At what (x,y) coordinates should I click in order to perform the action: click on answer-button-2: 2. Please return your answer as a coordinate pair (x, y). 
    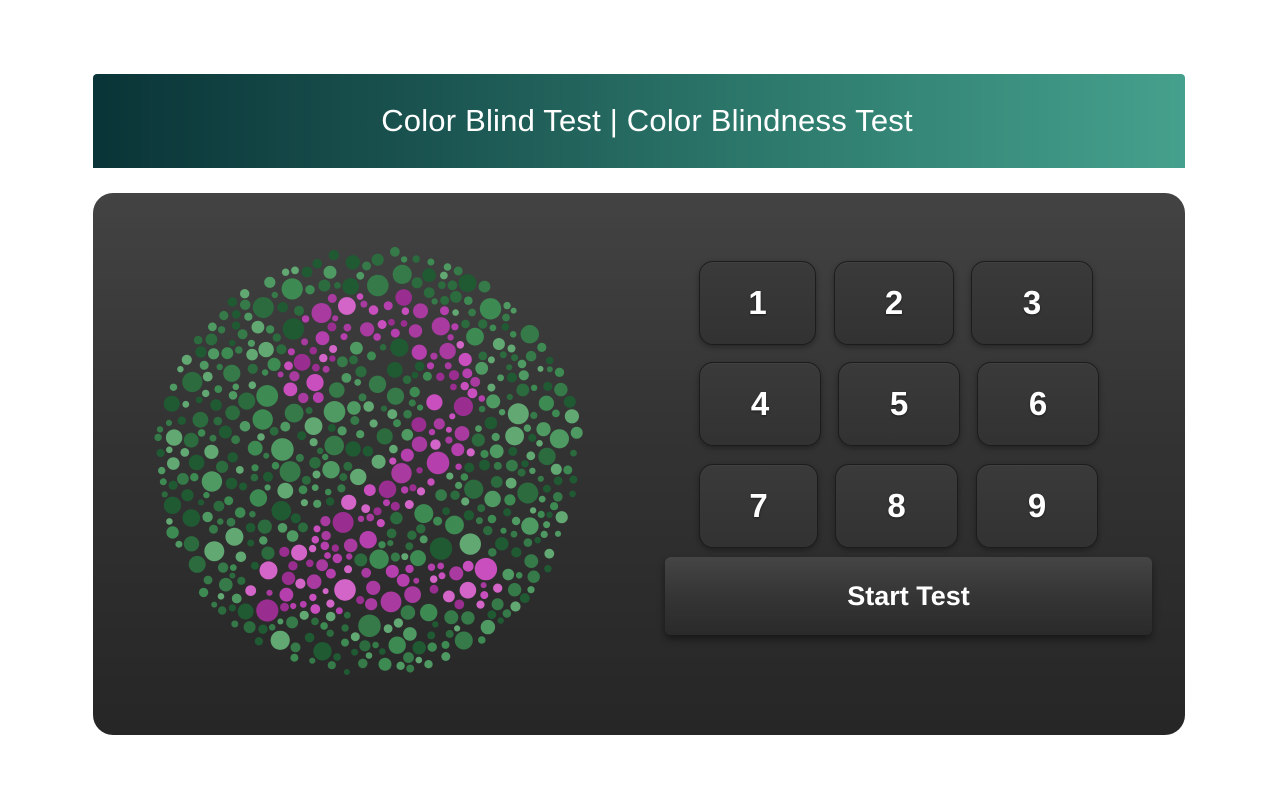
    Looking at the image, I should click on (894, 303).